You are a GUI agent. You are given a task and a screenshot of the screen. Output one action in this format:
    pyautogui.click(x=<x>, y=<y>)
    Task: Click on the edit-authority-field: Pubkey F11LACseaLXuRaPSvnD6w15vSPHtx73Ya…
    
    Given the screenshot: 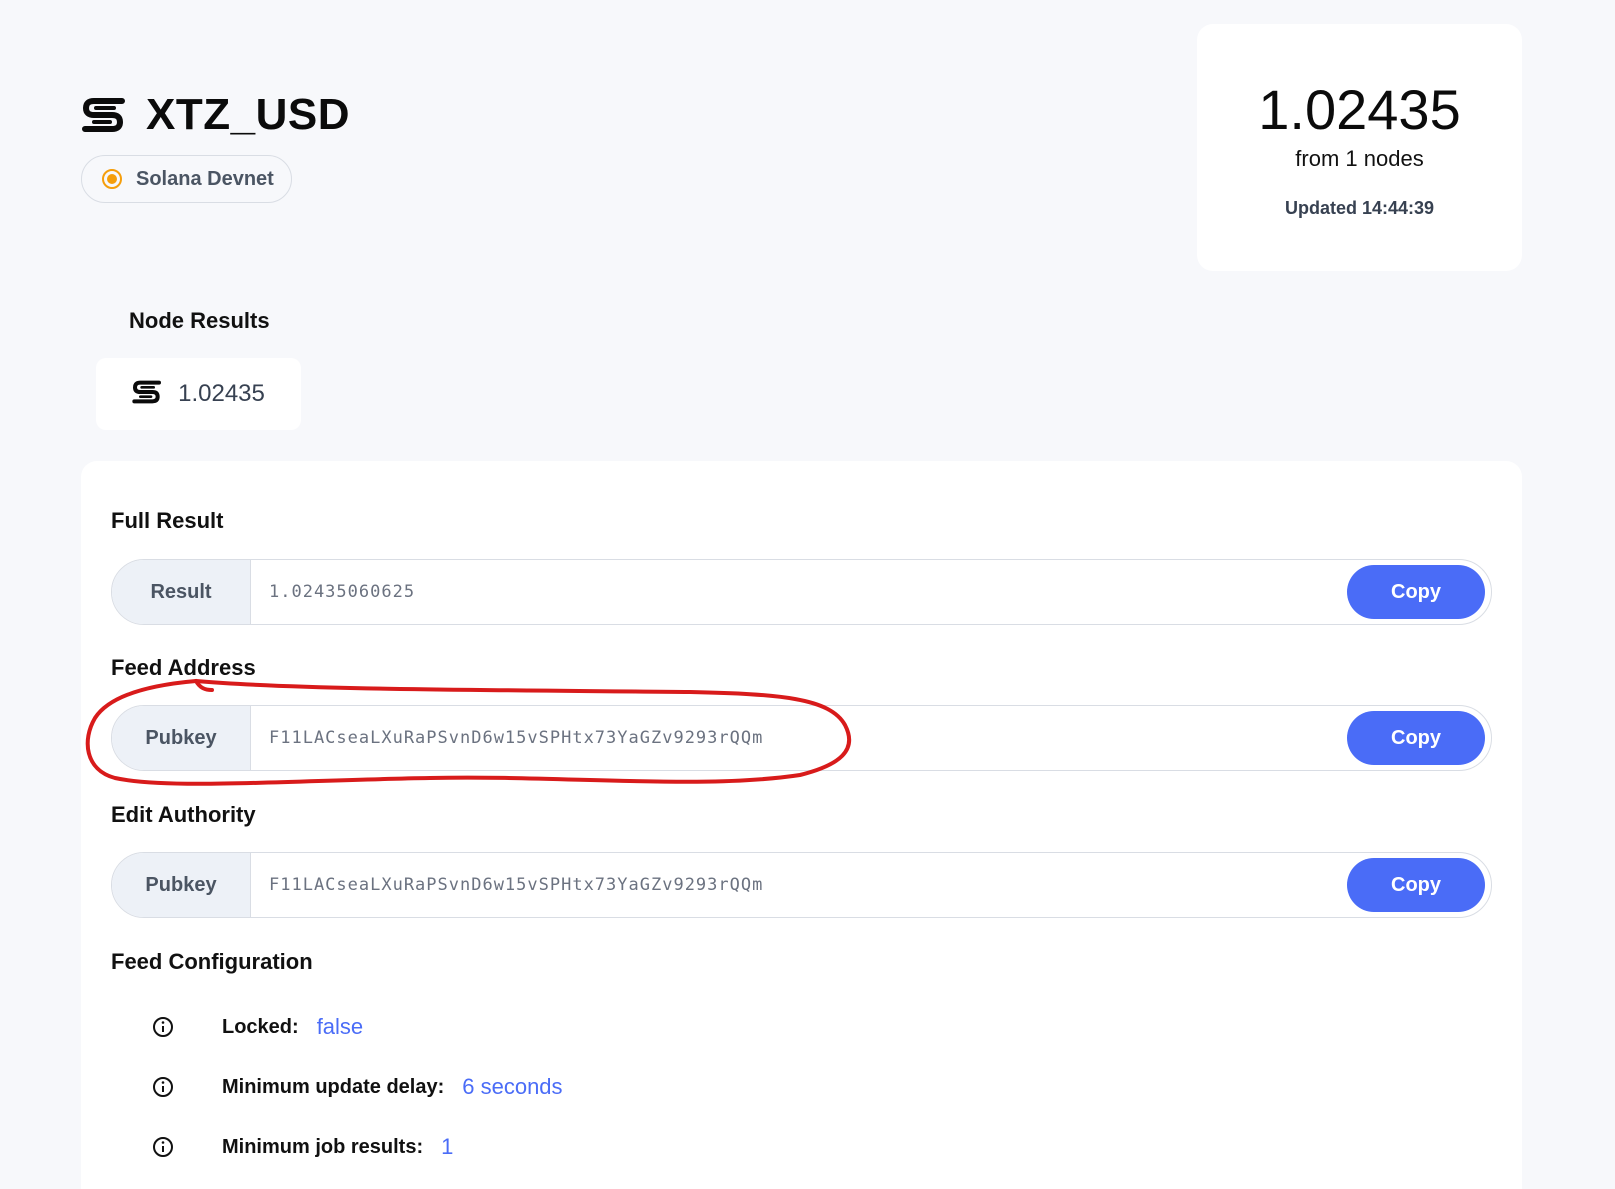 What is the action you would take?
    pyautogui.click(x=801, y=885)
    